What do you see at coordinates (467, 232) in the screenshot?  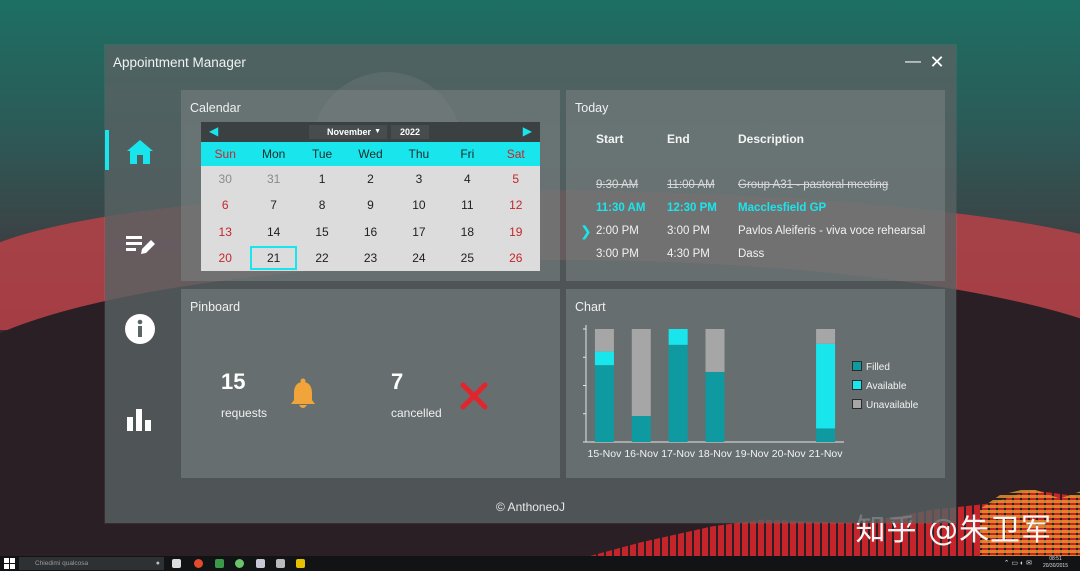 I see `calendar-day: 18` at bounding box center [467, 232].